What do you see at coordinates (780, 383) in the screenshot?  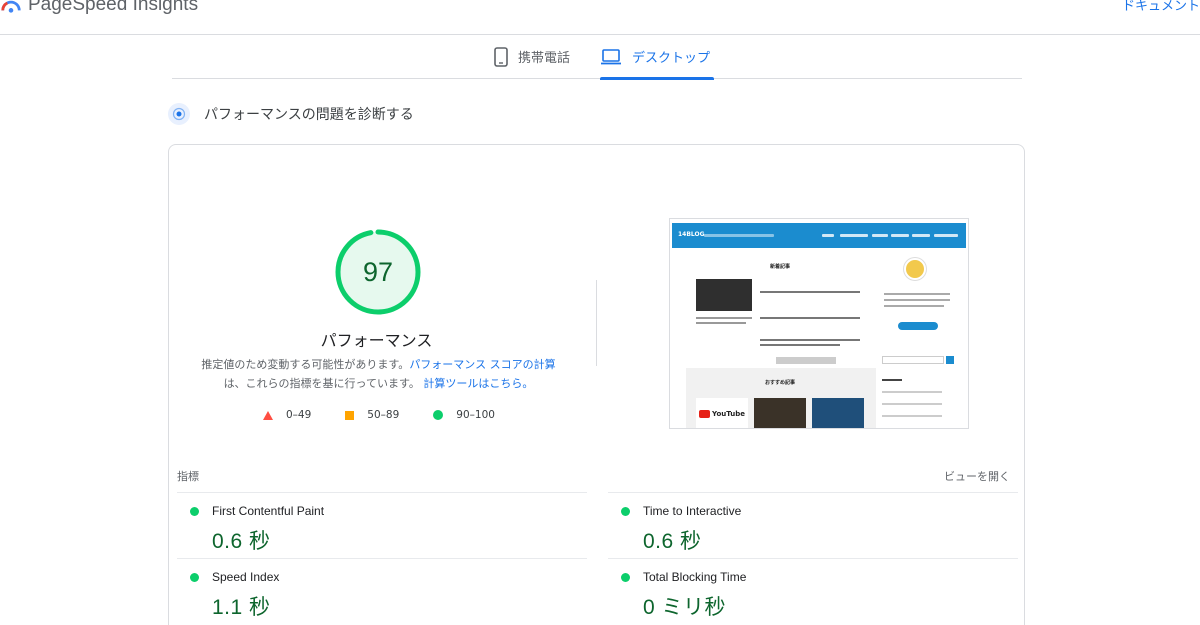 I see `screenshot-heading-recommended: おすすめ記事` at bounding box center [780, 383].